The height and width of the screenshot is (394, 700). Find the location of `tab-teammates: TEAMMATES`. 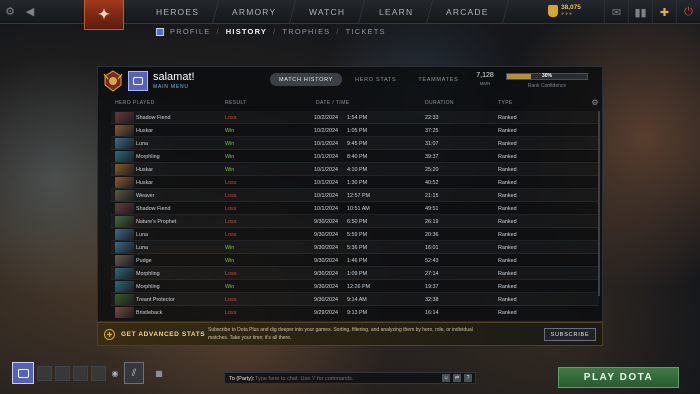

tab-teammates: TEAMMATES is located at coordinates (438, 79).